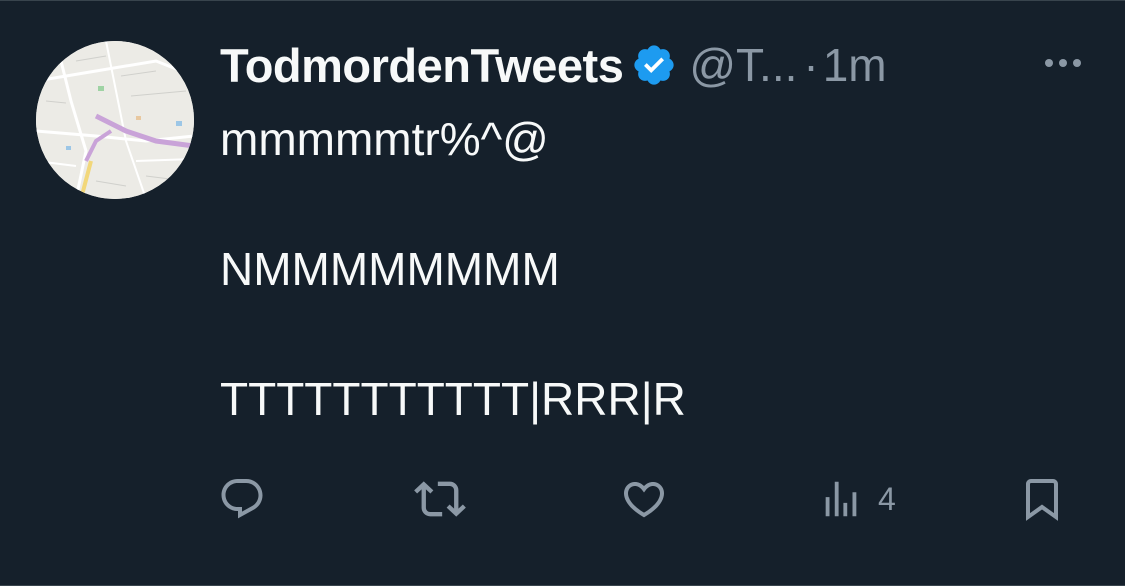  What do you see at coordinates (453, 399) in the screenshot?
I see `tweet-line-3: TTTTTTTTTTT|RRR|R` at bounding box center [453, 399].